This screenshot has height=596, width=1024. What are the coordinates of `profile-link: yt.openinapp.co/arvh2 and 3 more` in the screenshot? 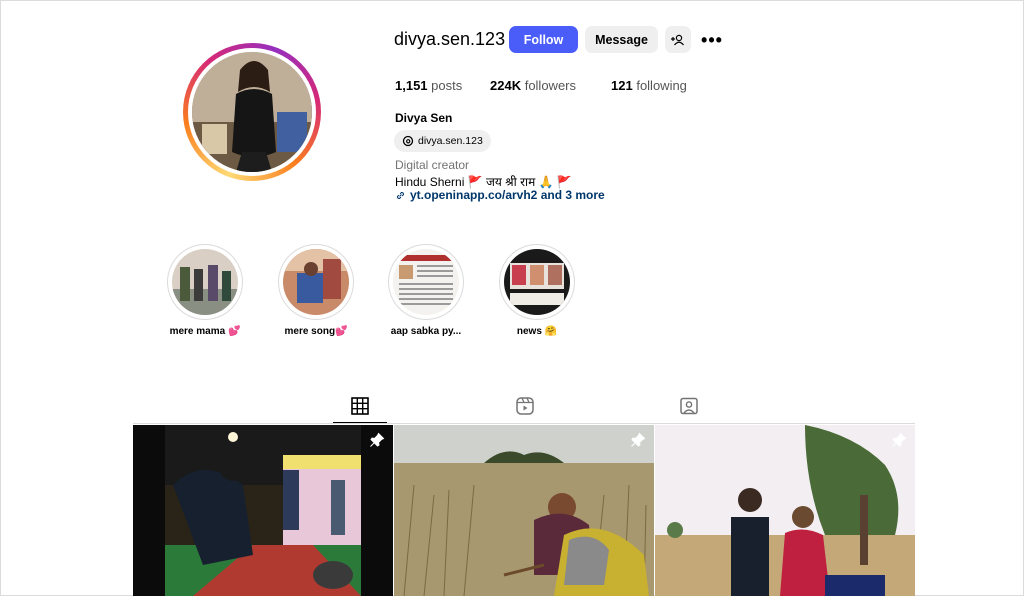 It's located at (500, 195).